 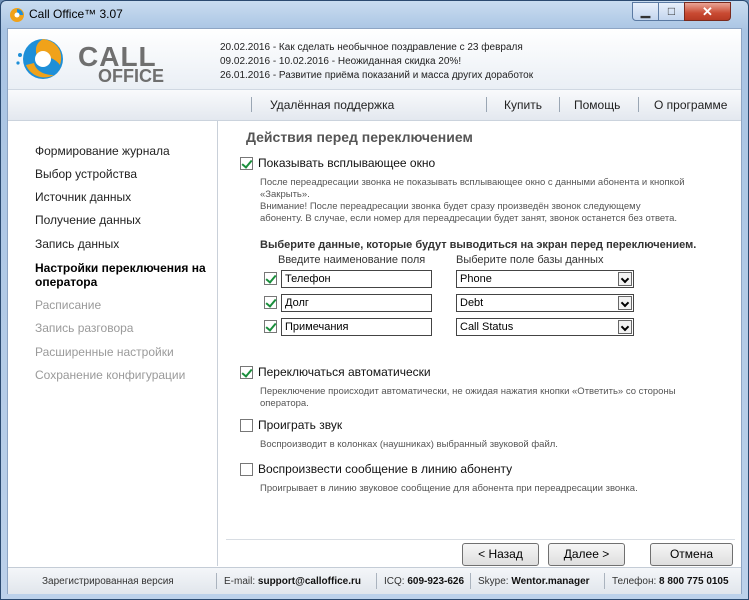 What do you see at coordinates (493, 581) in the screenshot?
I see `status-skype-label: Skype:` at bounding box center [493, 581].